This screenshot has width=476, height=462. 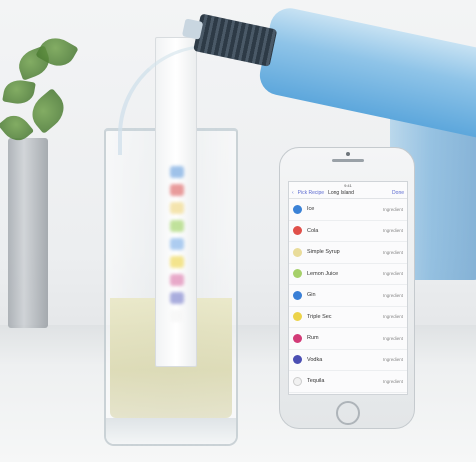 I want to click on list-item: Lemon Juice Ingredient, so click(x=348, y=274).